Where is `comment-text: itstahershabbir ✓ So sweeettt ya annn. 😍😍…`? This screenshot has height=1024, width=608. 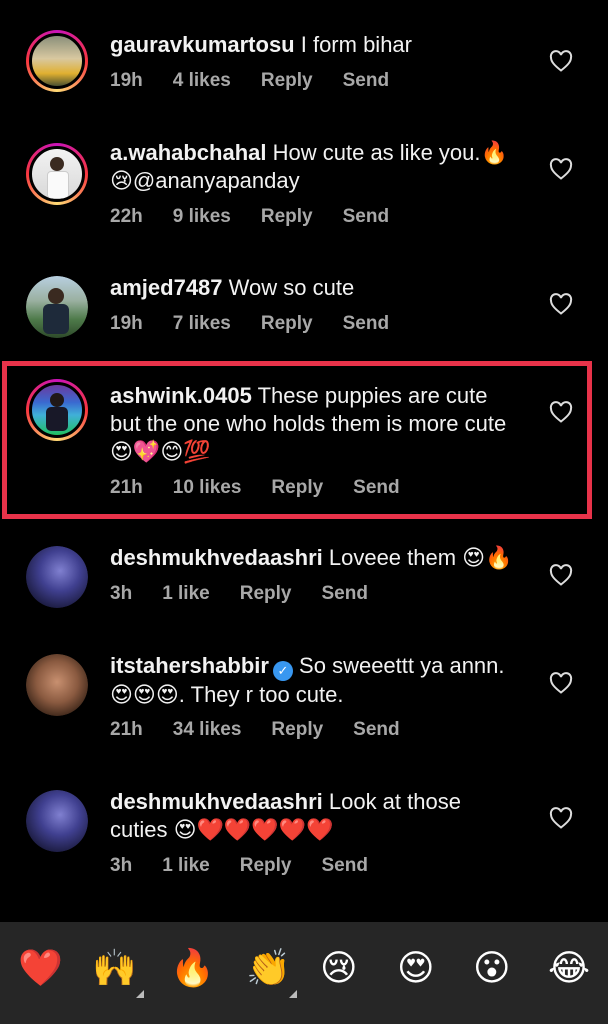 comment-text: itstahershabbir ✓ So sweeettt ya annn. 😍😍… is located at coordinates (315, 680).